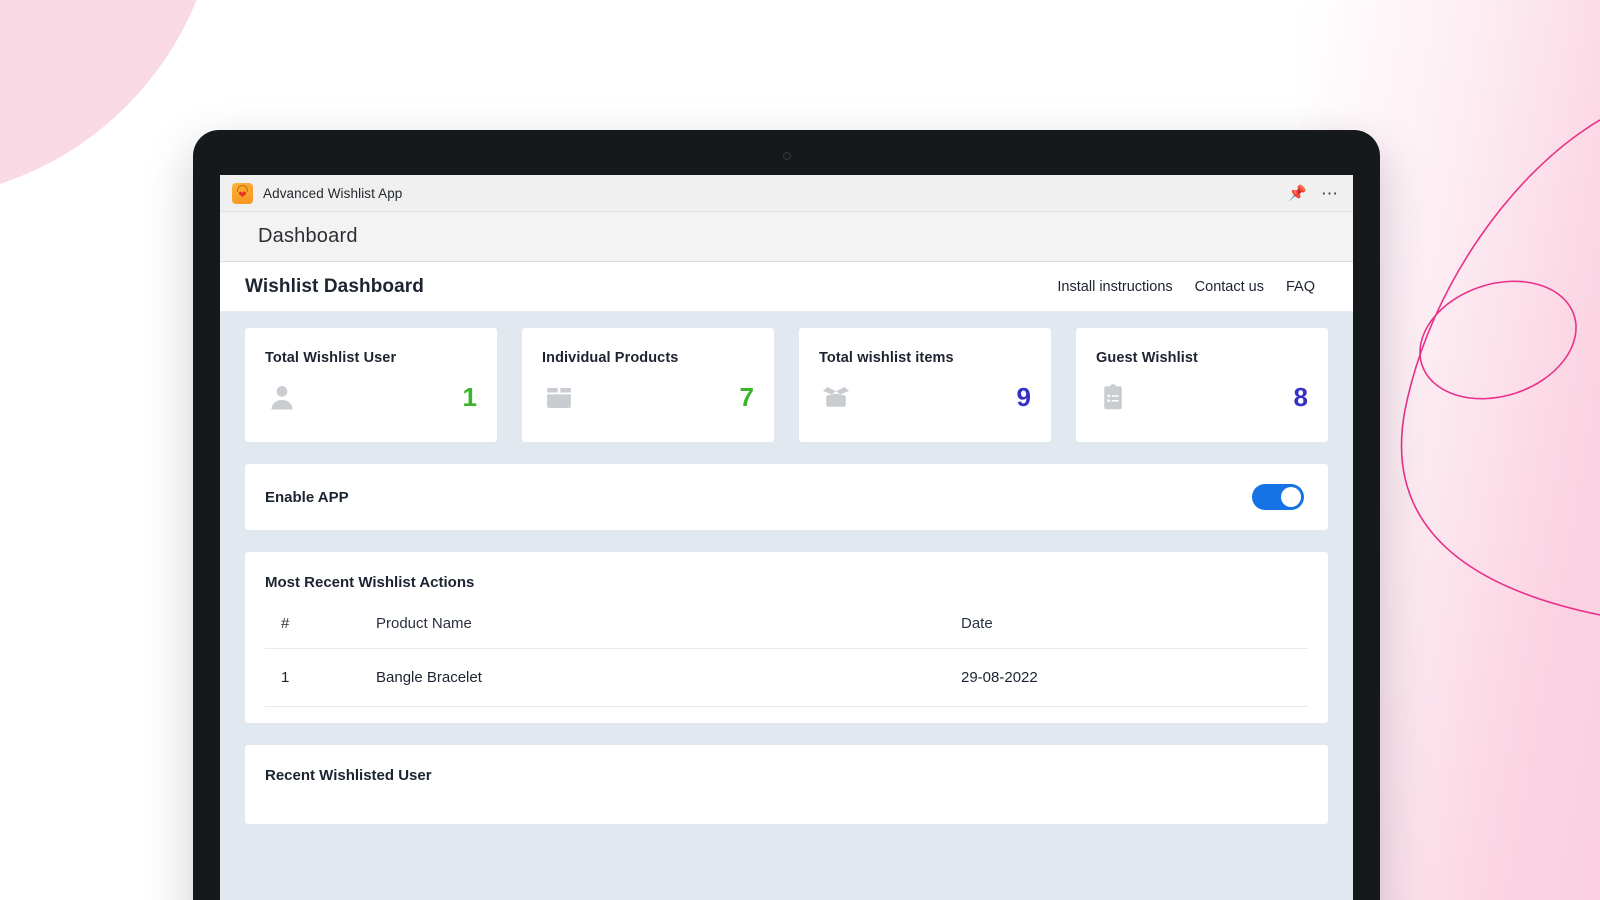 Image resolution: width=1600 pixels, height=900 pixels. What do you see at coordinates (312, 677) in the screenshot?
I see `cell-number: 1` at bounding box center [312, 677].